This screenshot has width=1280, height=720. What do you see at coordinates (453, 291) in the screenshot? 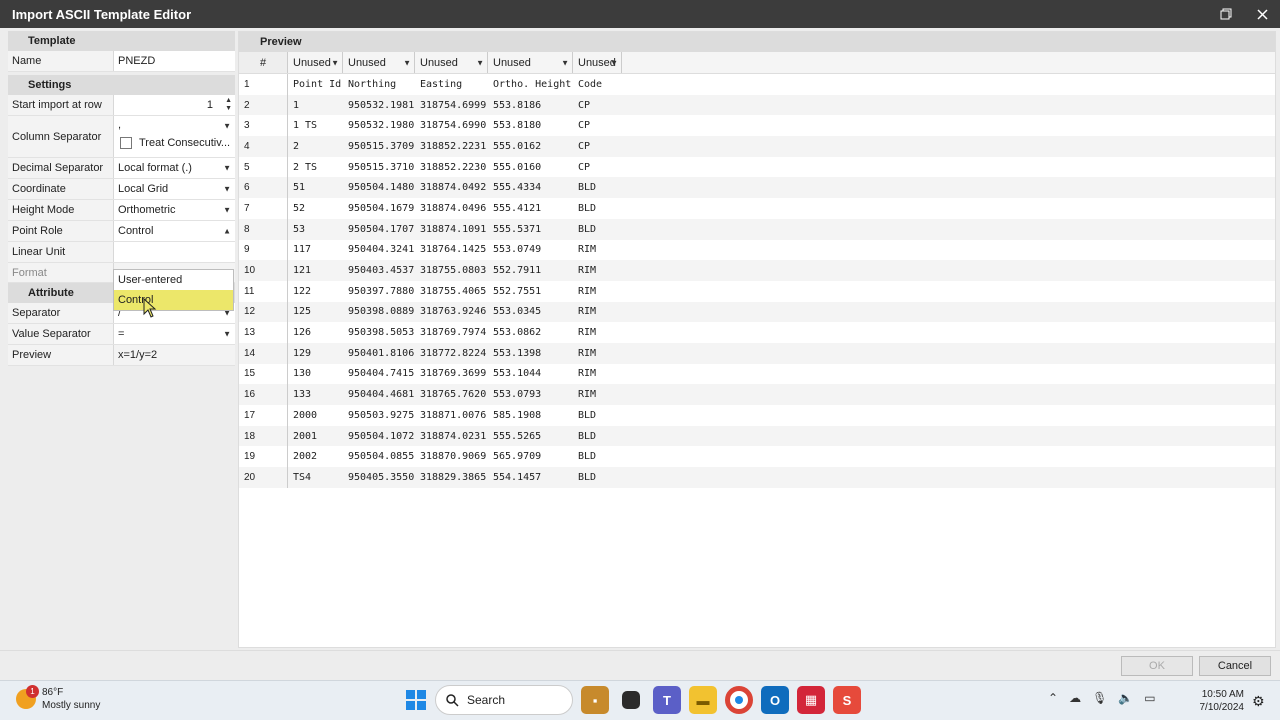
I see `table-cell: 318755.4065` at bounding box center [453, 291].